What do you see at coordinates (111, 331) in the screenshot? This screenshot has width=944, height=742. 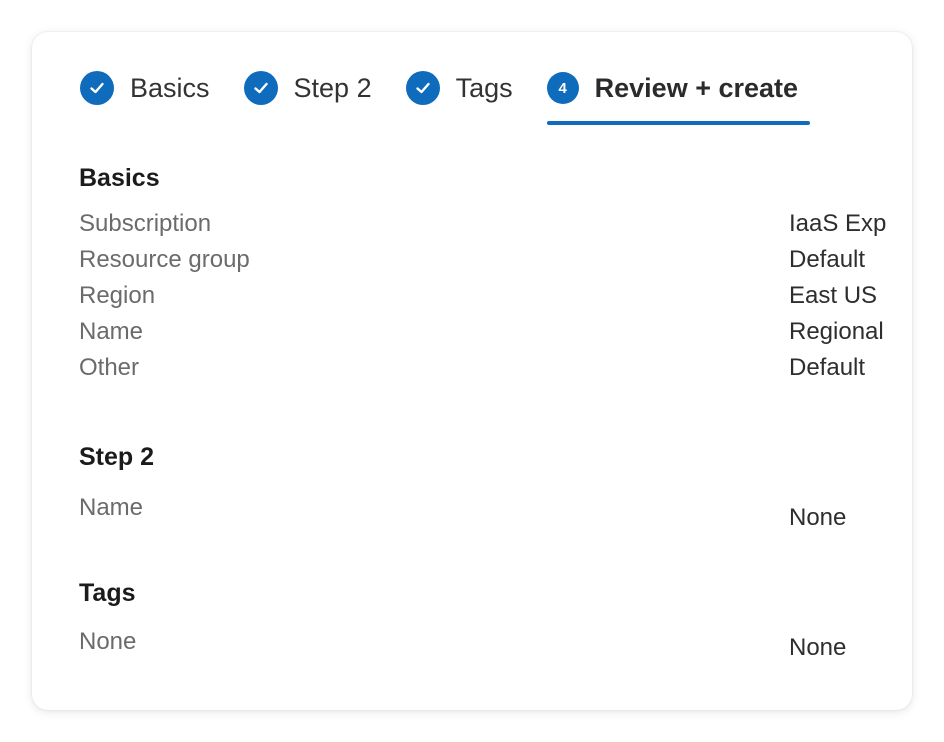 I see `row-label-name: Name` at bounding box center [111, 331].